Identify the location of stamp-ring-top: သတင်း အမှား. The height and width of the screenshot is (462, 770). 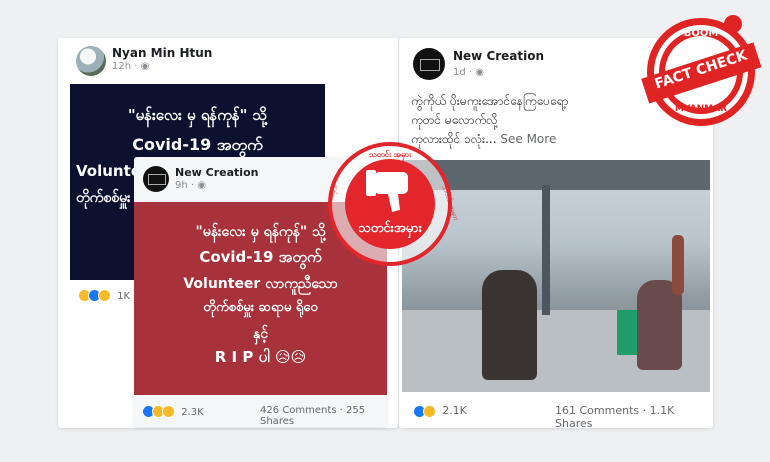
(389, 154).